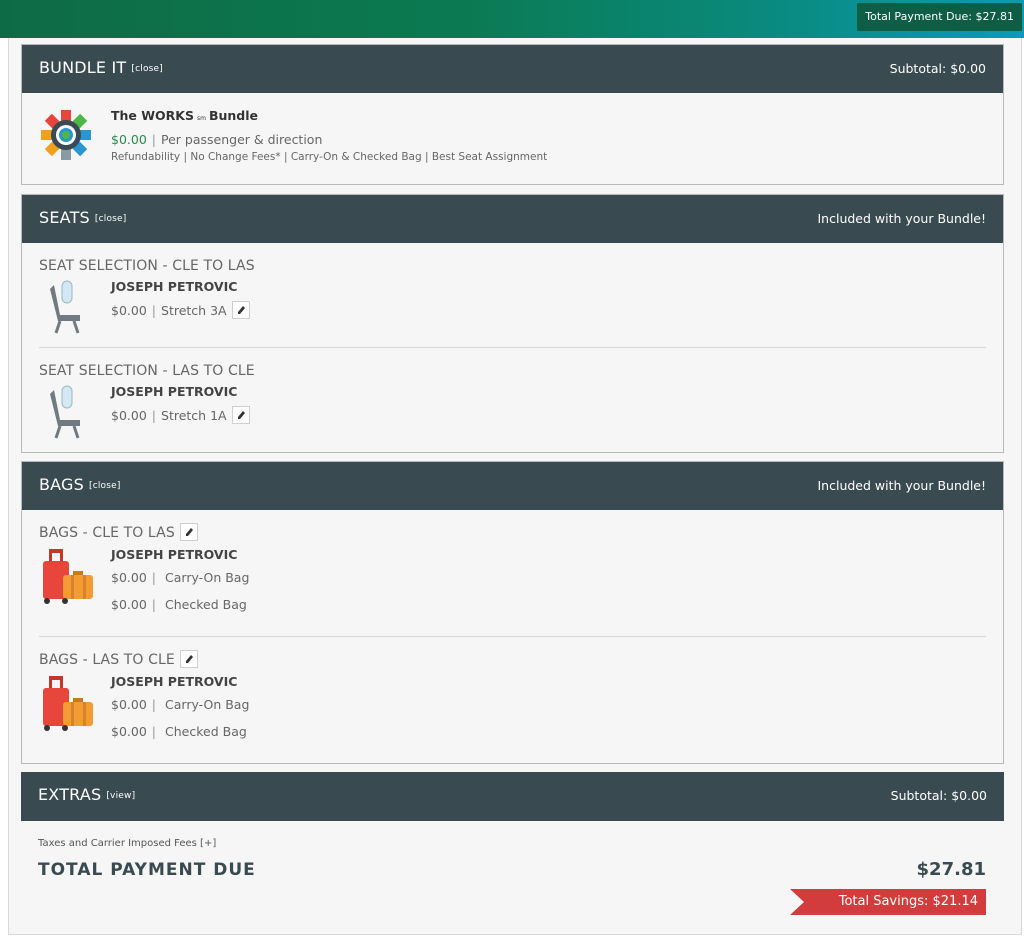 Image resolution: width=1024 pixels, height=939 pixels. Describe the element at coordinates (61, 484) in the screenshot. I see `bags-title: BAGS` at that location.